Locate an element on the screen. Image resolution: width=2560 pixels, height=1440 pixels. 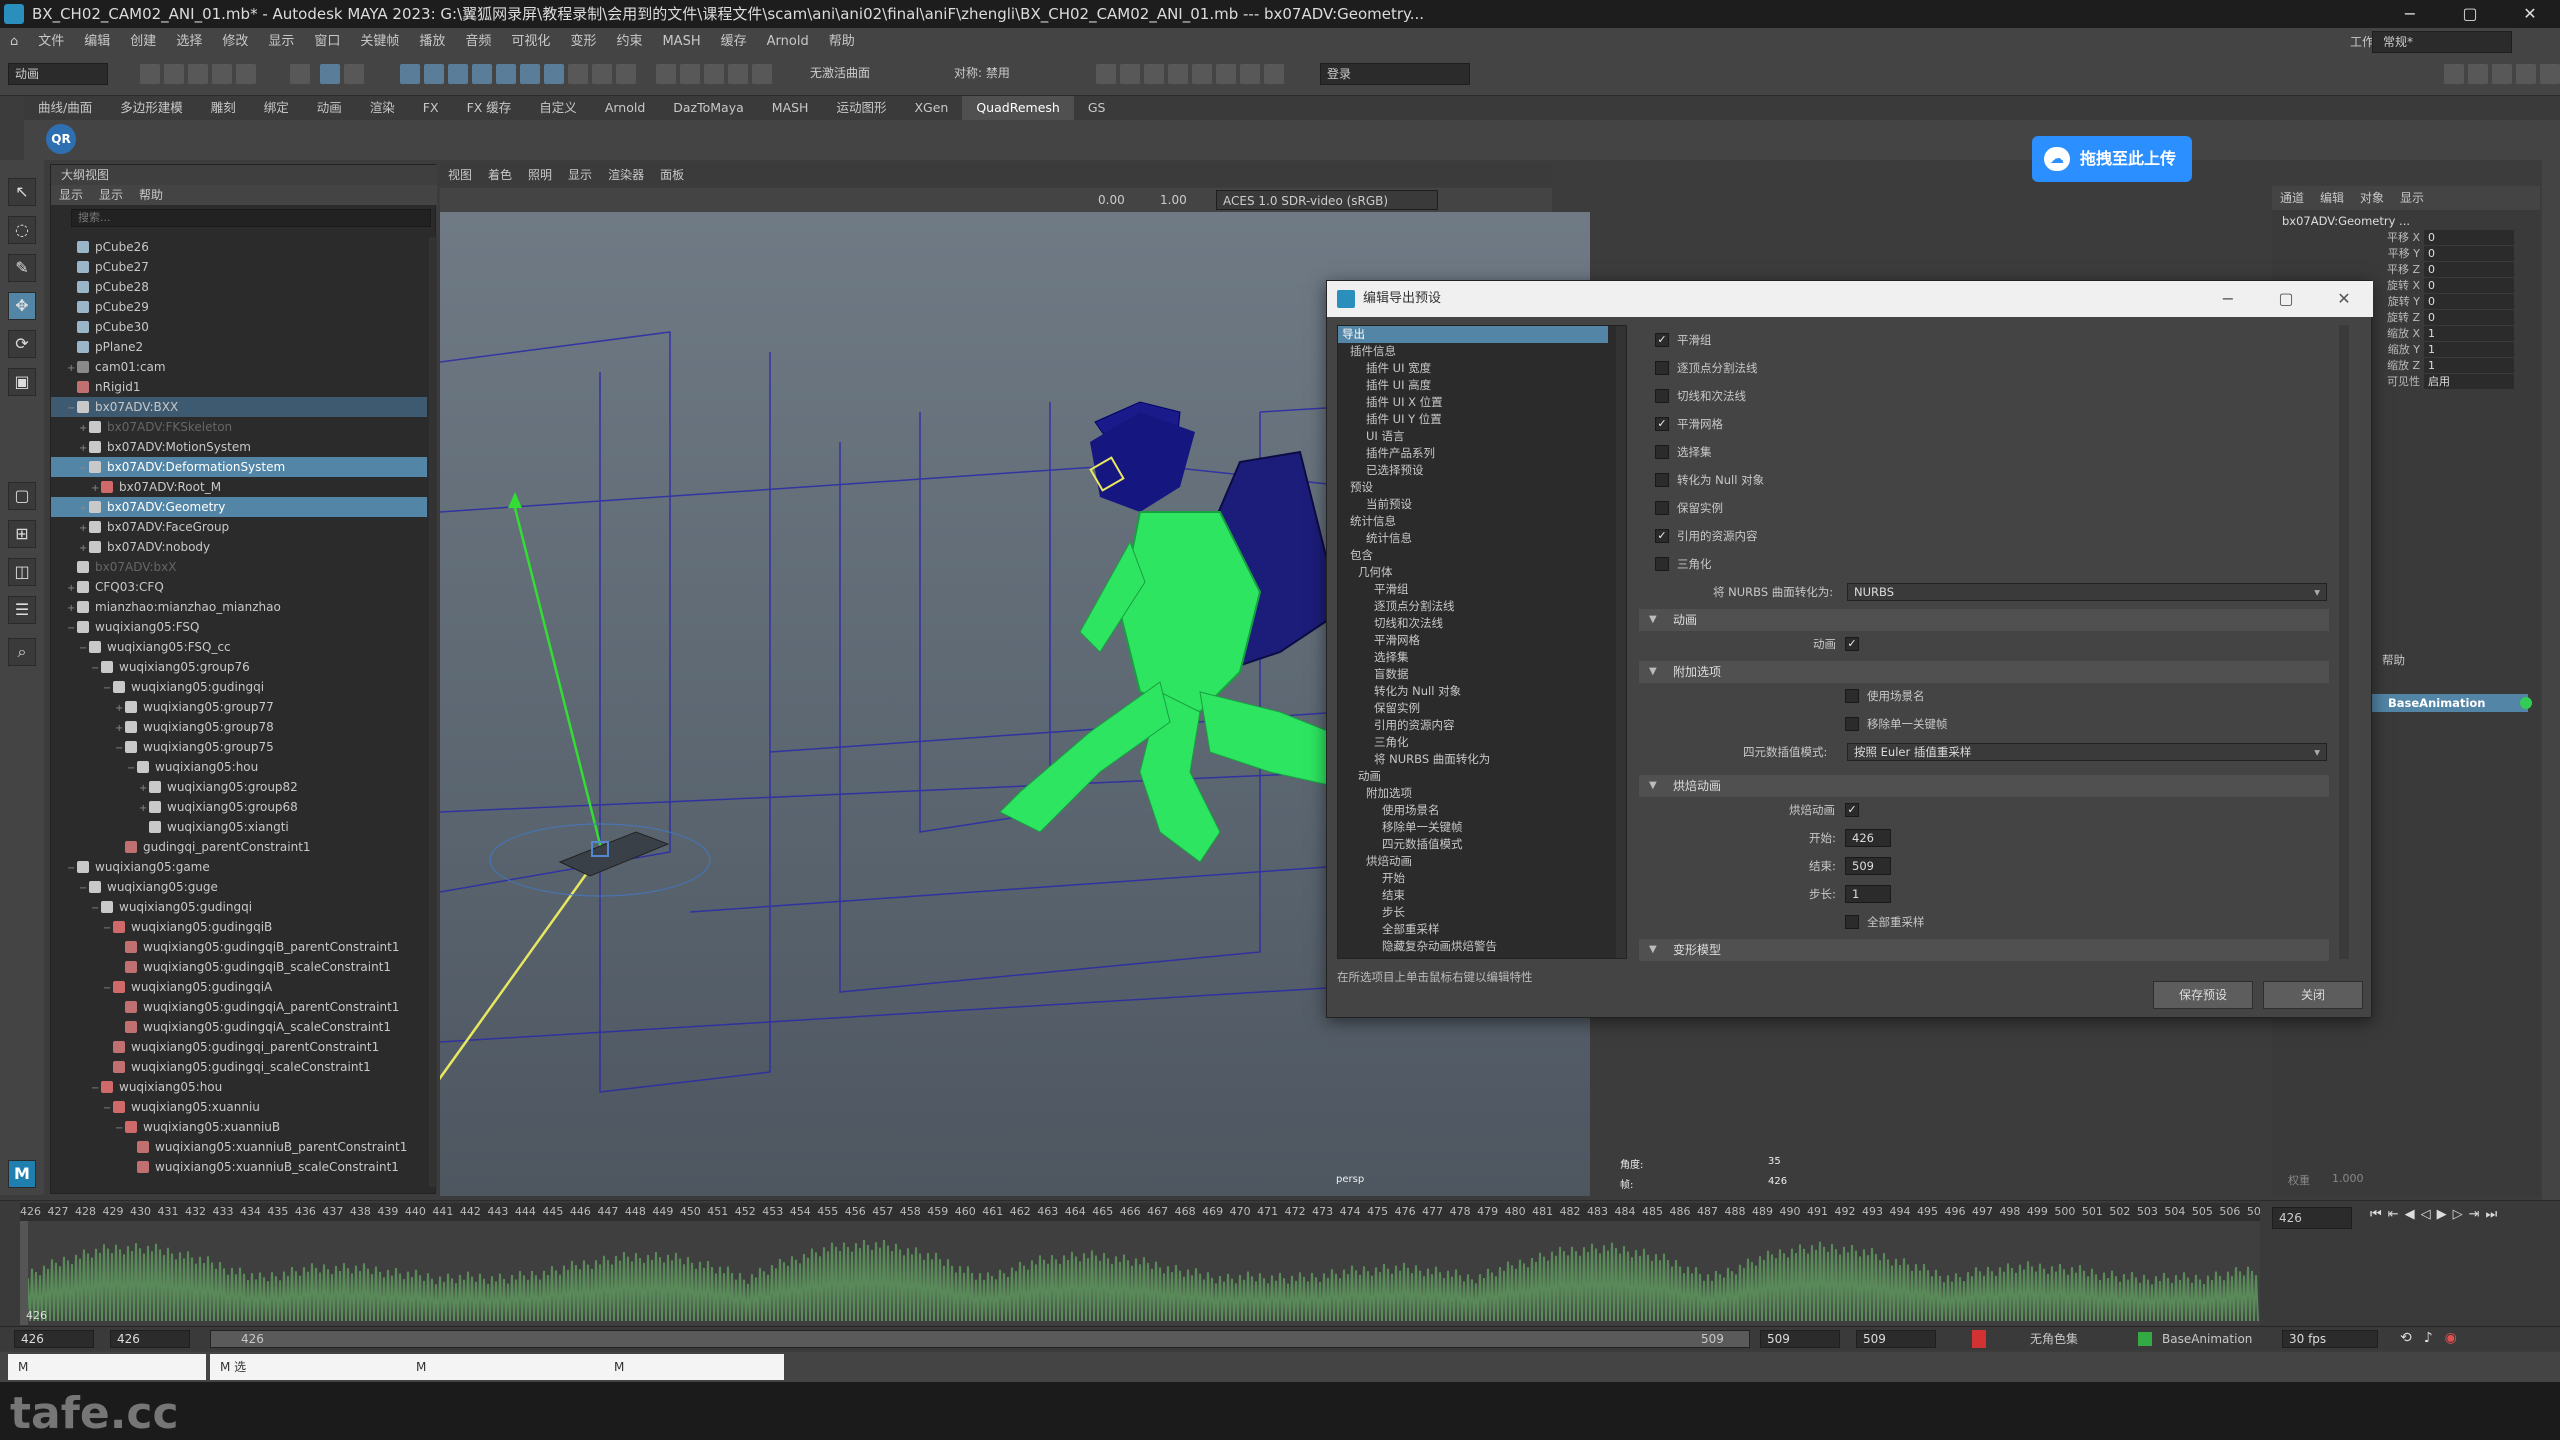
loop-icon: ⟲ is located at coordinates (2412, 1338).